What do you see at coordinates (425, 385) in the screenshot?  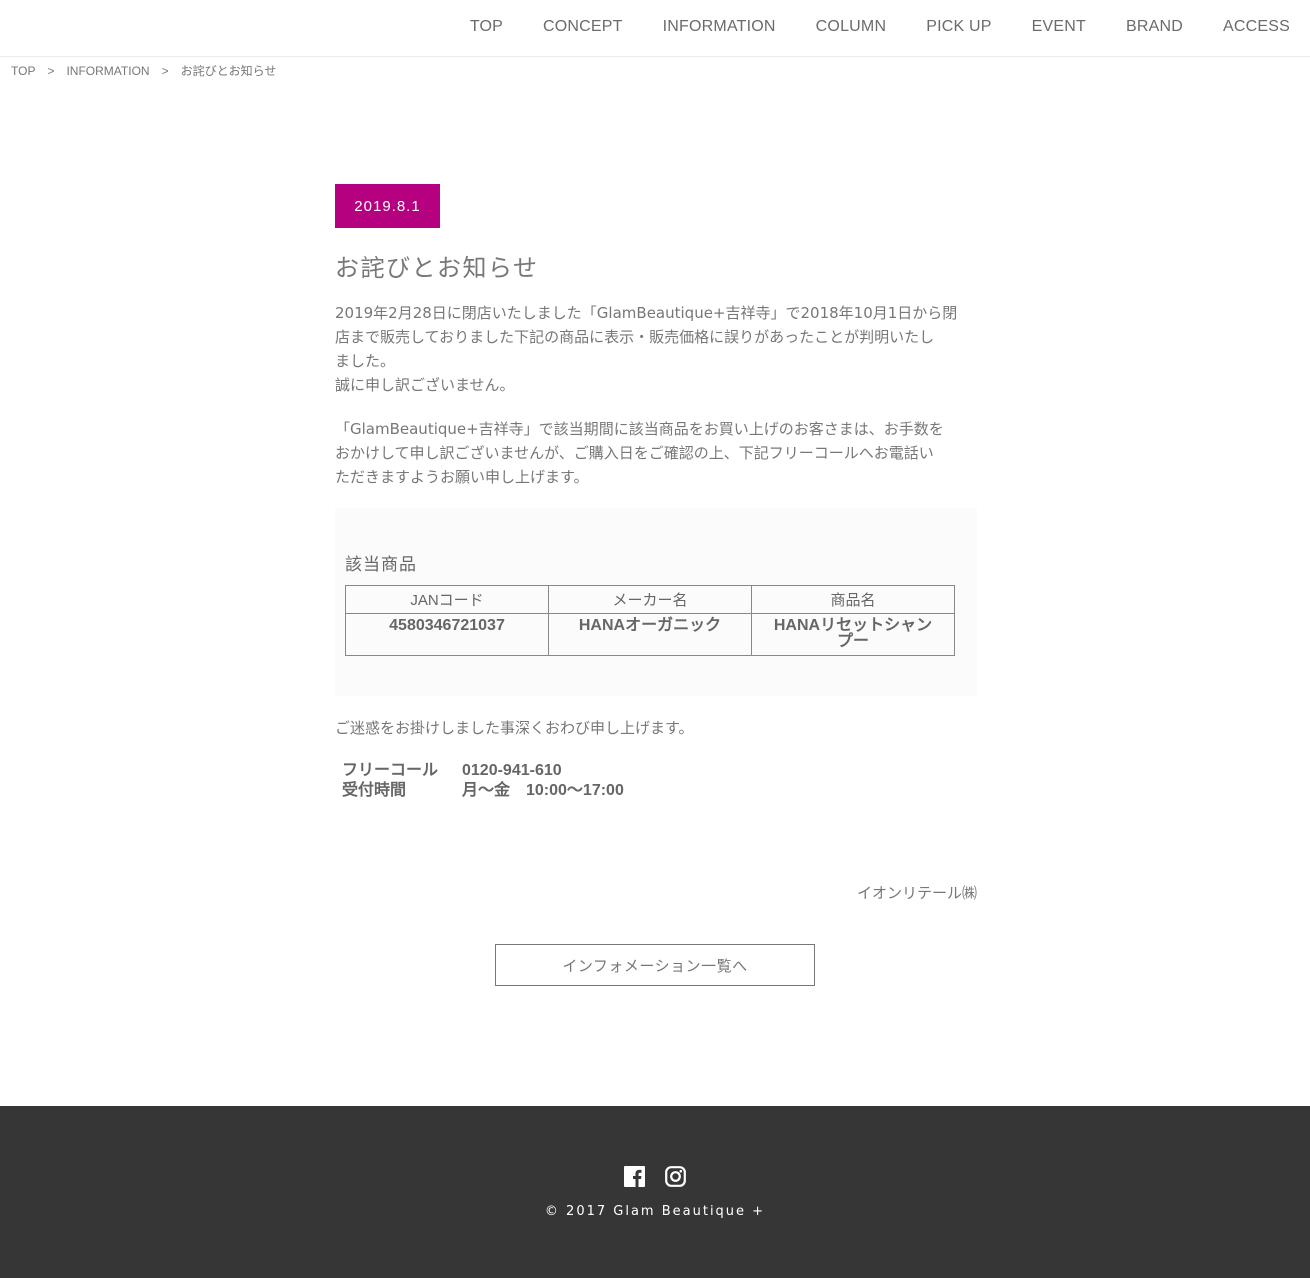 I see `text-line: 誠に申し訳ございません。` at bounding box center [425, 385].